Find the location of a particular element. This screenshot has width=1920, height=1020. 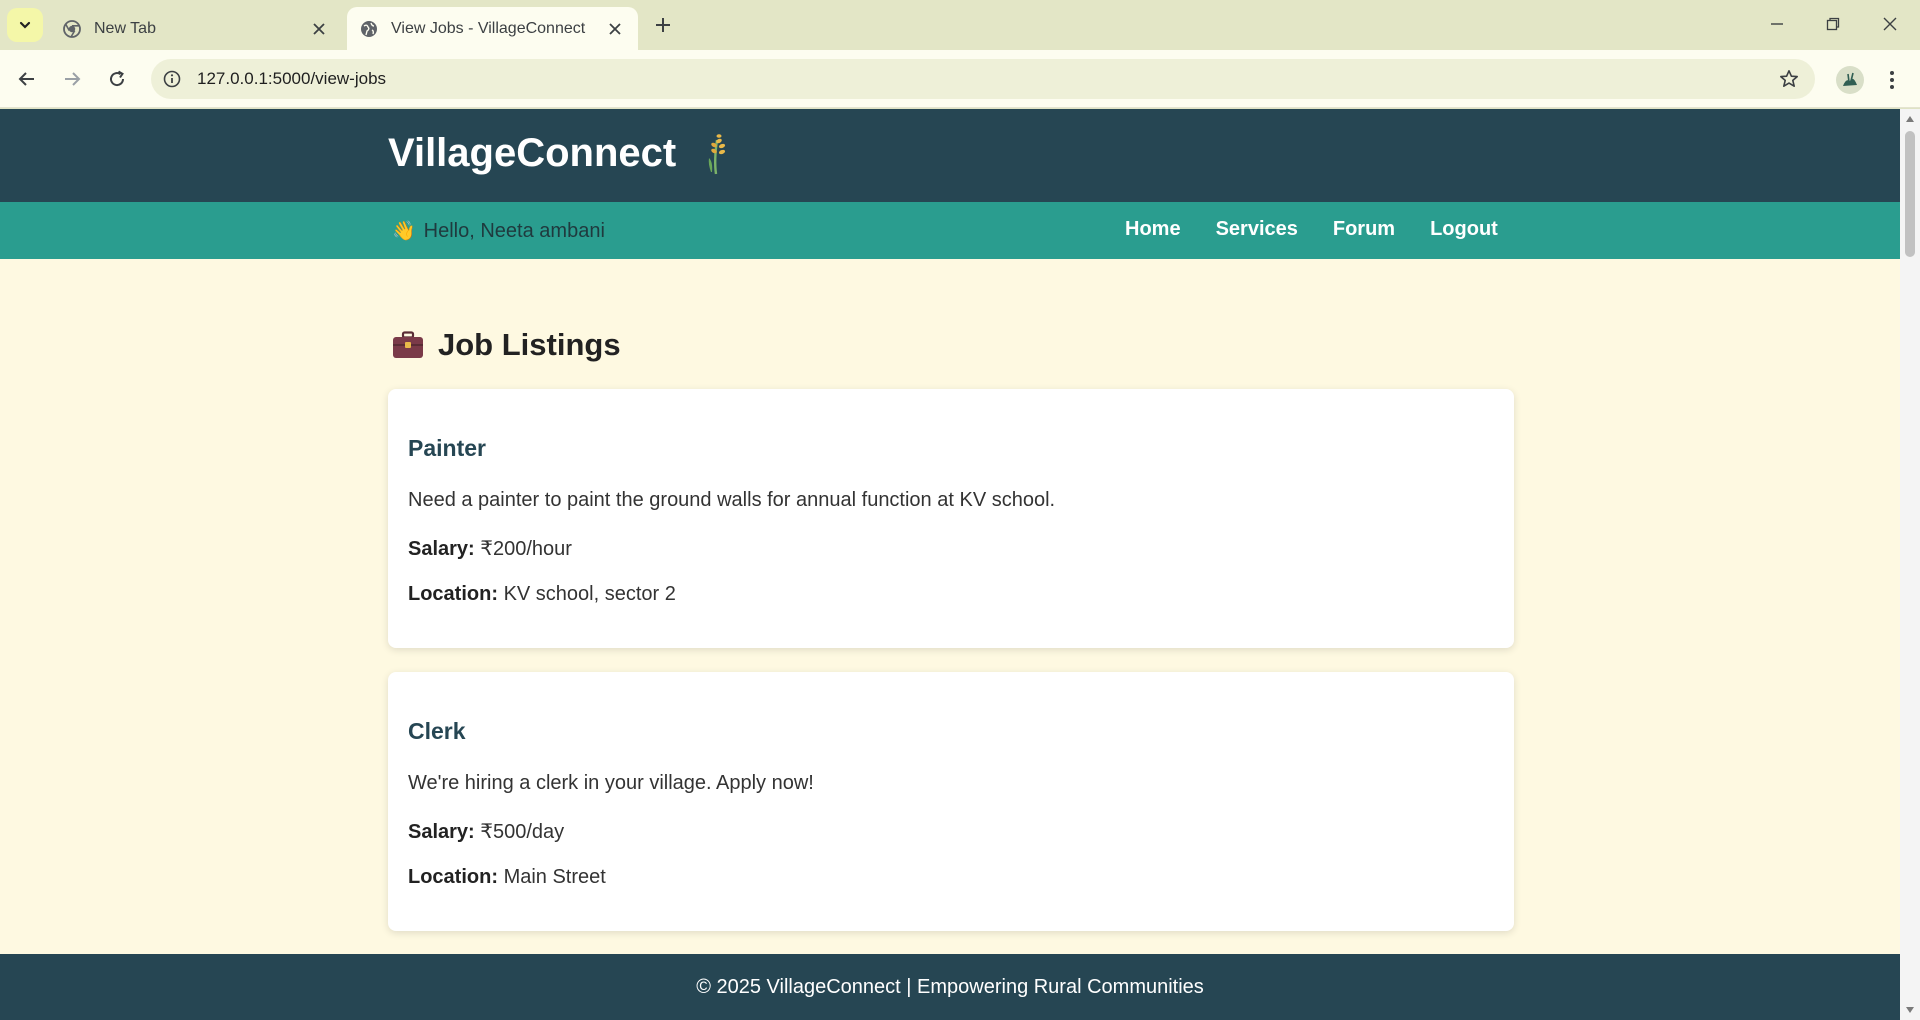

tab-view-jobs: View Jobs - VillageConnect is located at coordinates (492, 28).